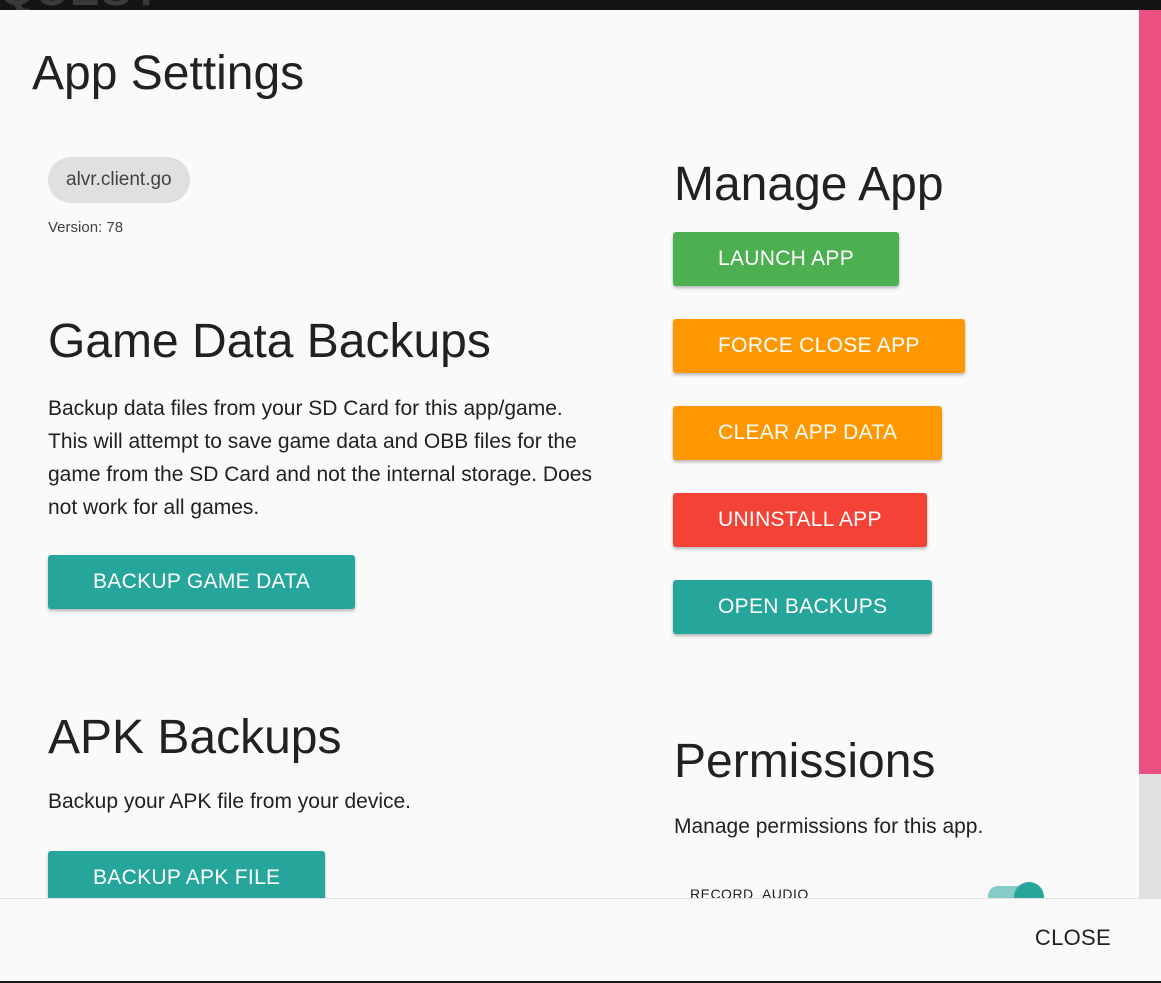  Describe the element at coordinates (786, 259) in the screenshot. I see `launch-app-button: LAUNCH APP` at that location.